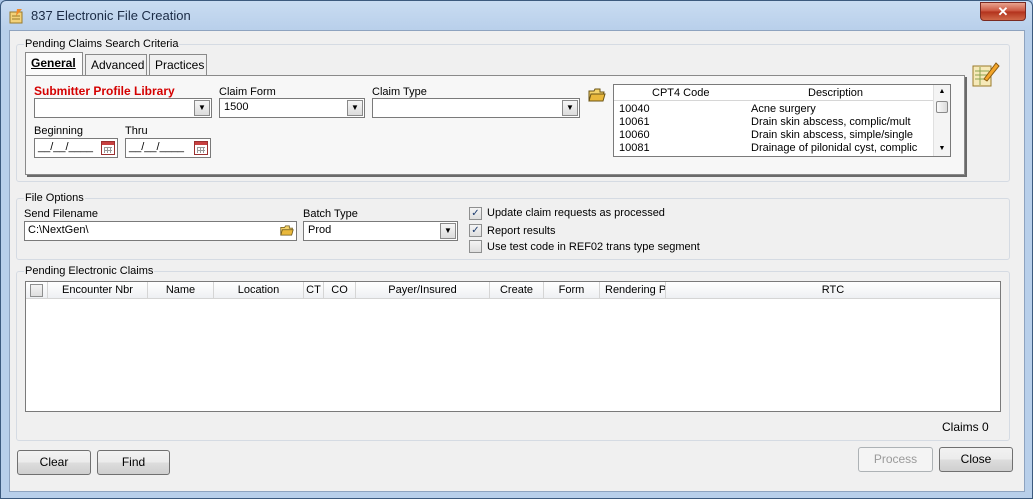 This screenshot has width=1033, height=499. What do you see at coordinates (340, 290) in the screenshot?
I see `column-co: CO` at bounding box center [340, 290].